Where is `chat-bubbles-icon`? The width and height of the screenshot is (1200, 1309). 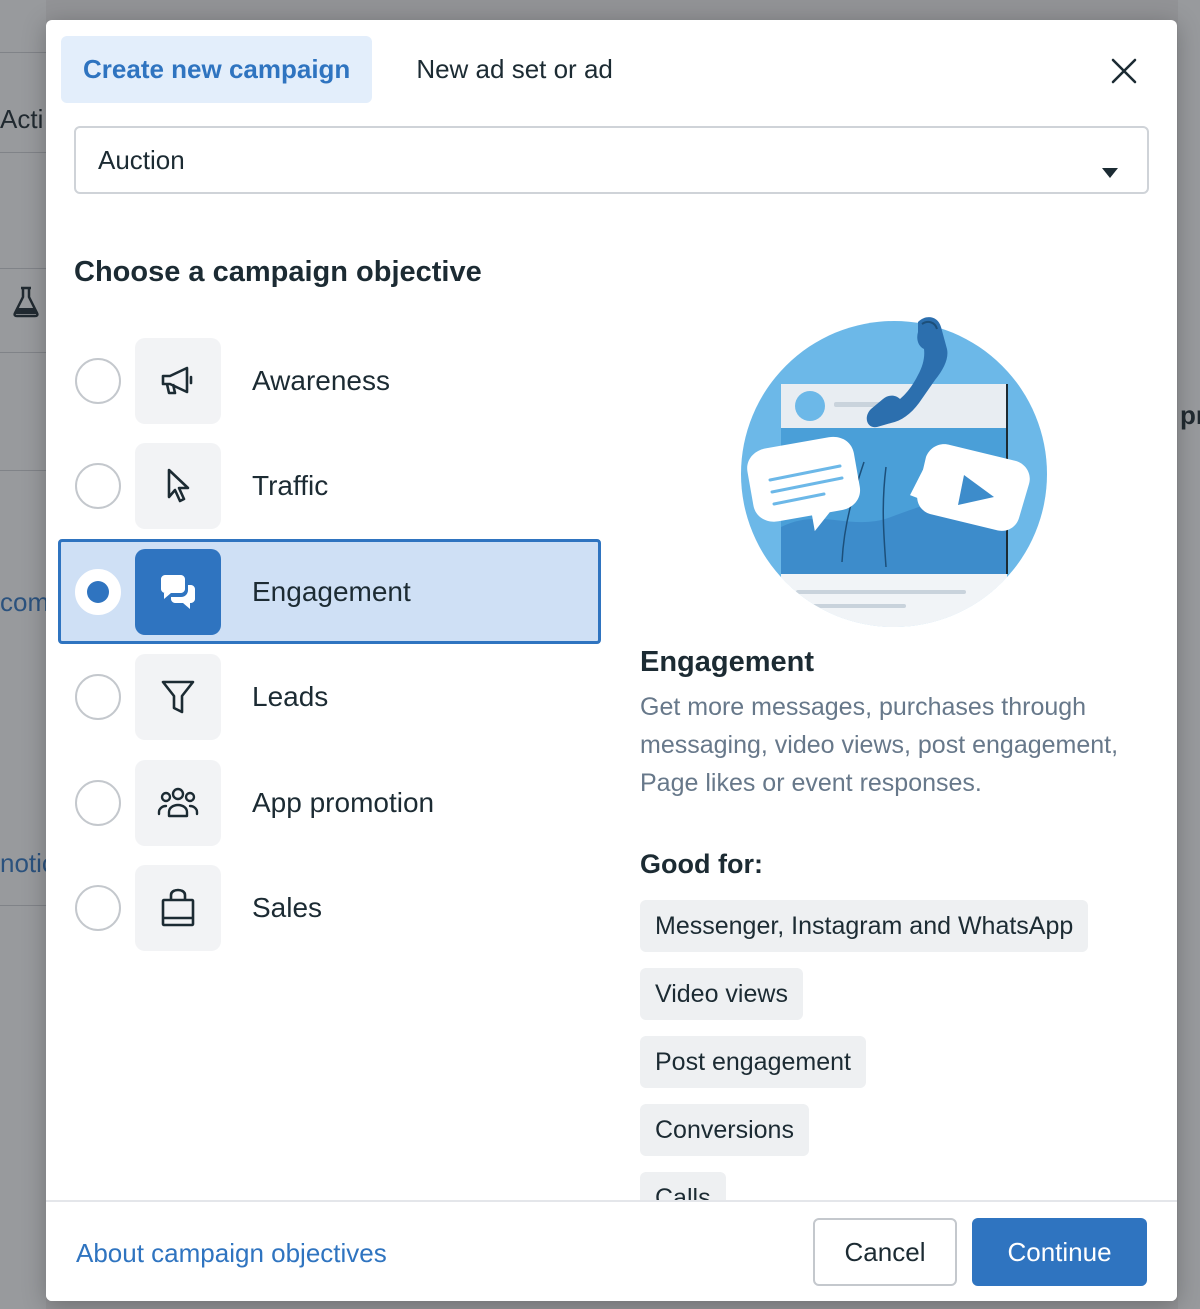 chat-bubbles-icon is located at coordinates (178, 591).